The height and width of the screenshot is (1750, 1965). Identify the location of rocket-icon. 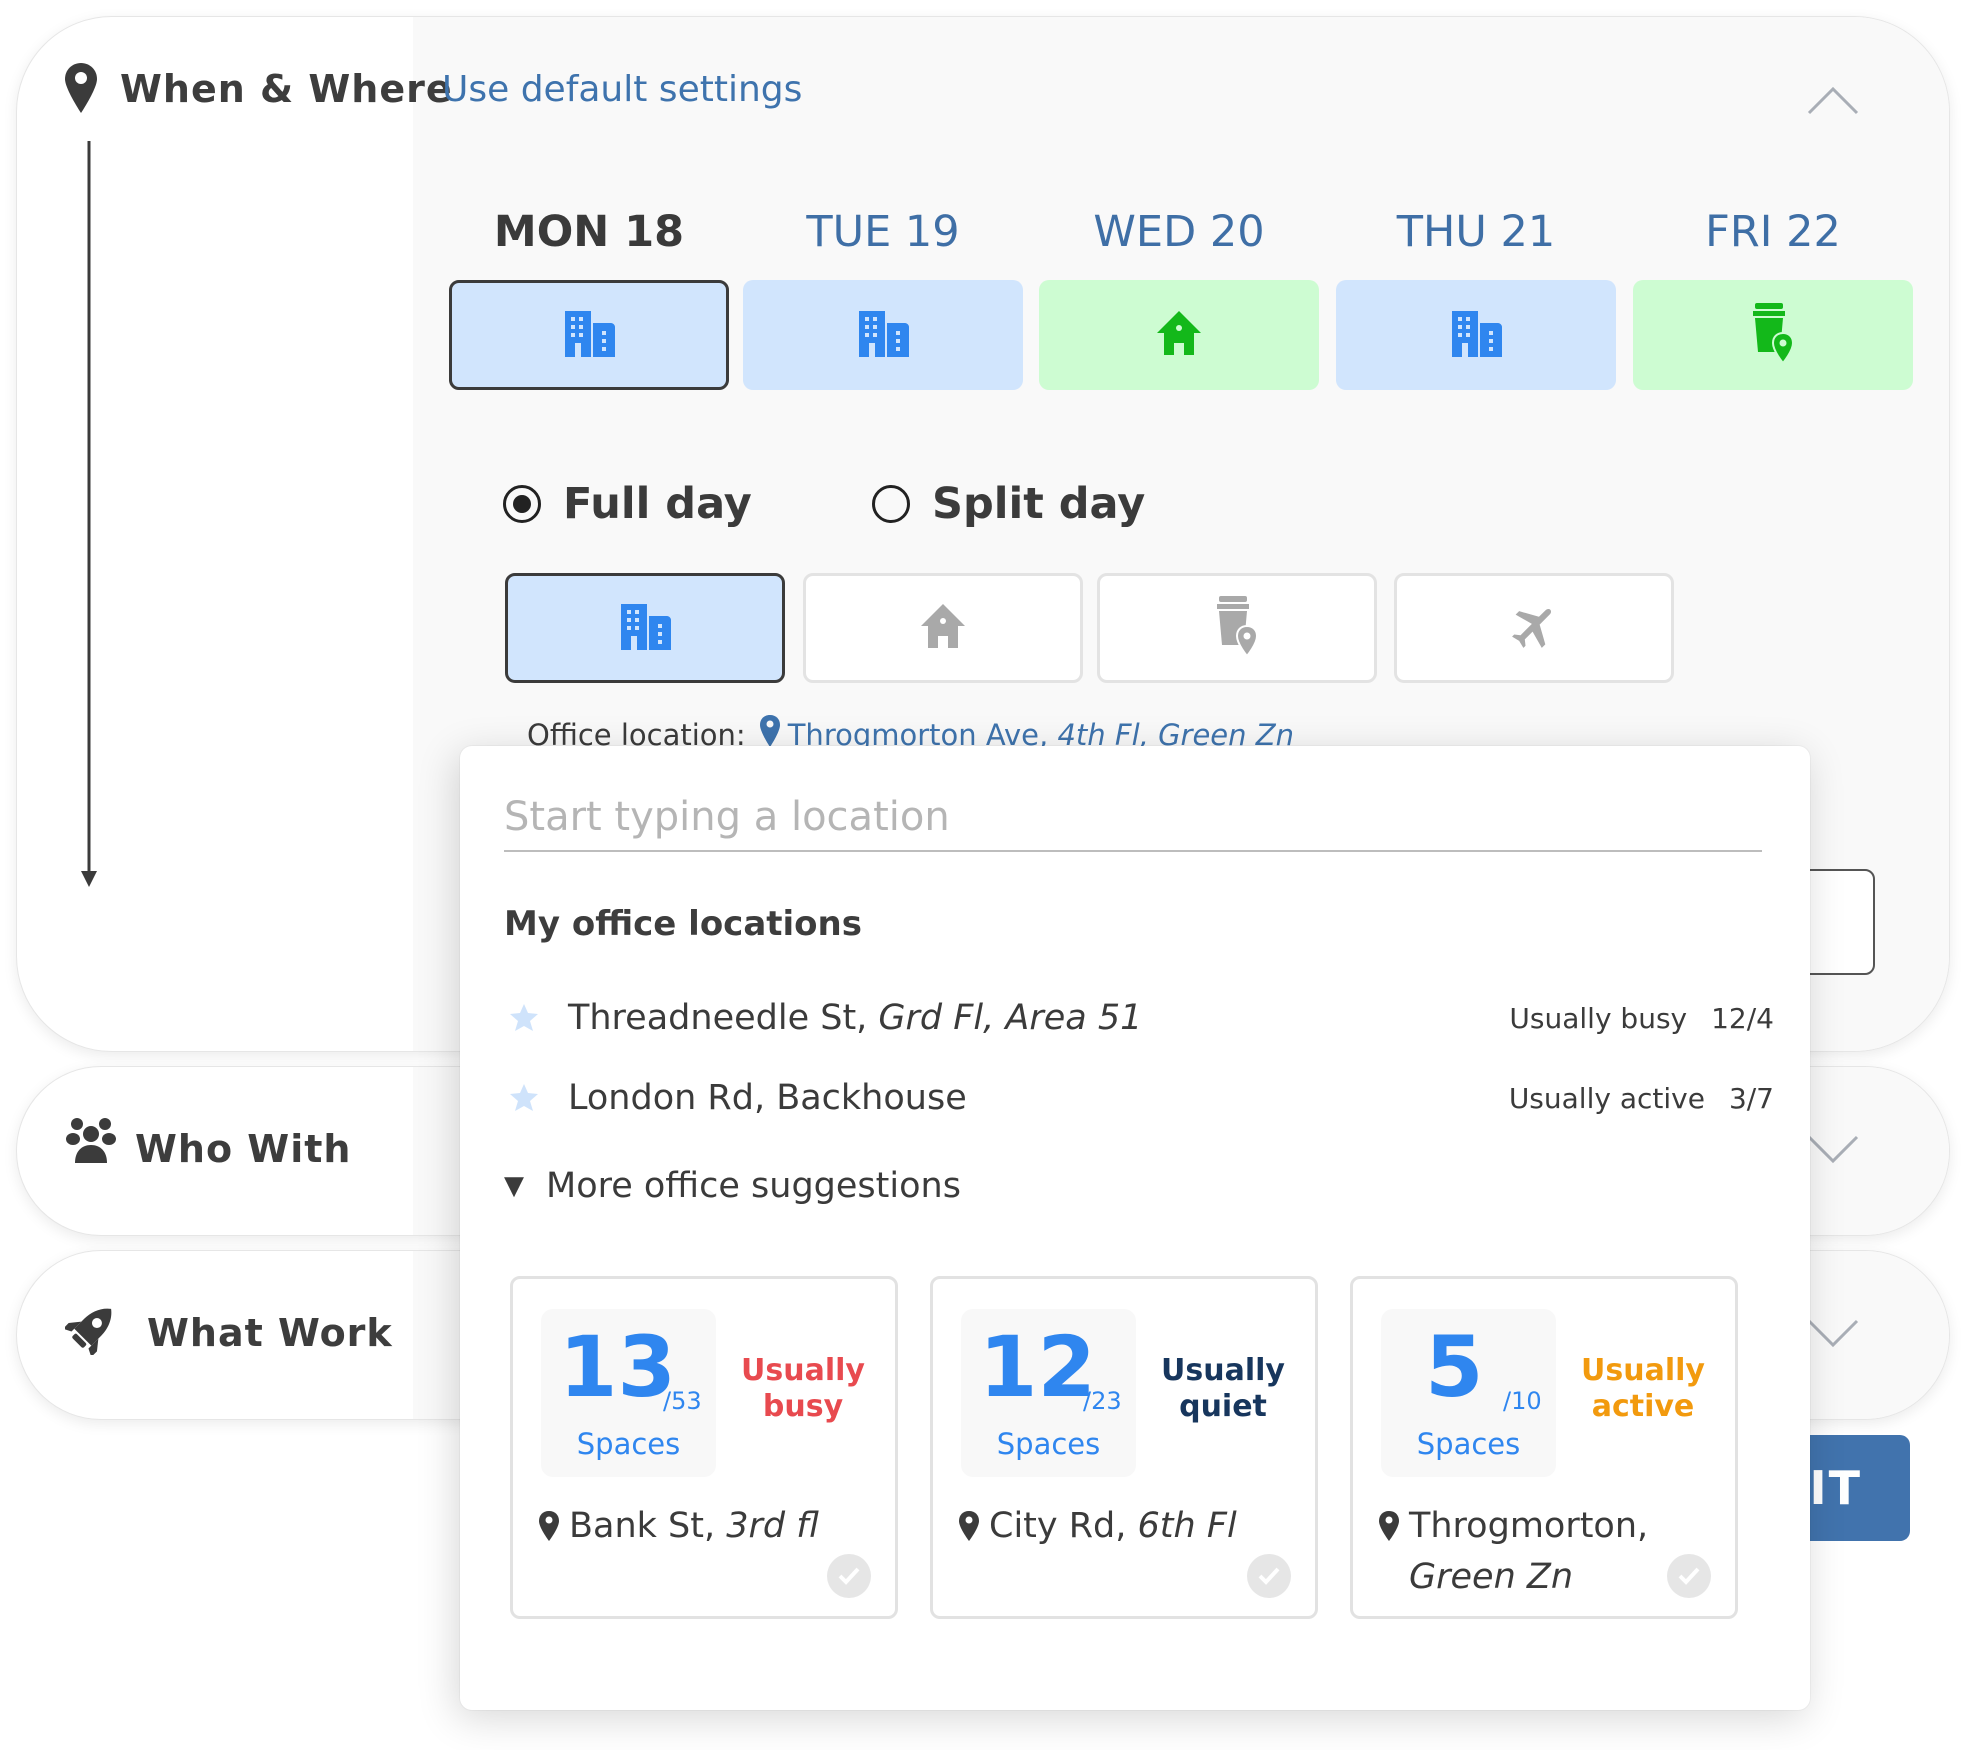
(91, 1330).